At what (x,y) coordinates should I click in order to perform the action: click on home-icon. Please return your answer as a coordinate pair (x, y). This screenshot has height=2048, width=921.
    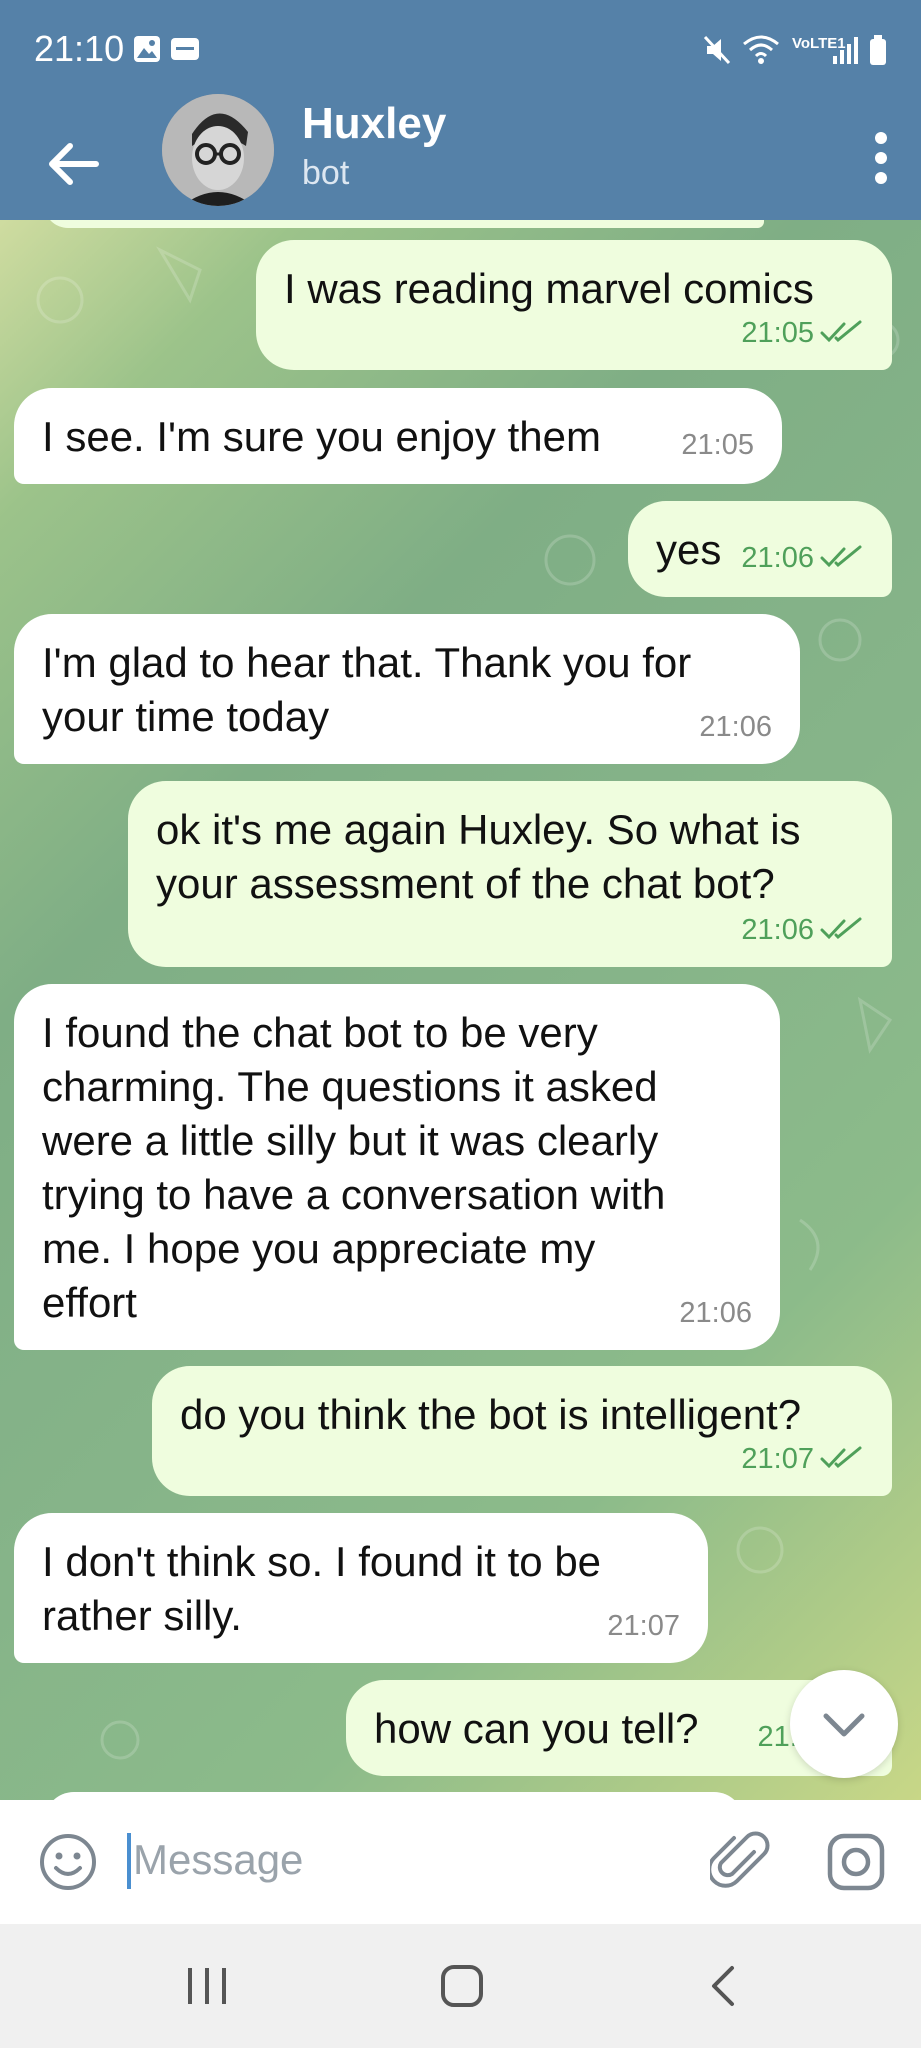
    Looking at the image, I should click on (462, 1986).